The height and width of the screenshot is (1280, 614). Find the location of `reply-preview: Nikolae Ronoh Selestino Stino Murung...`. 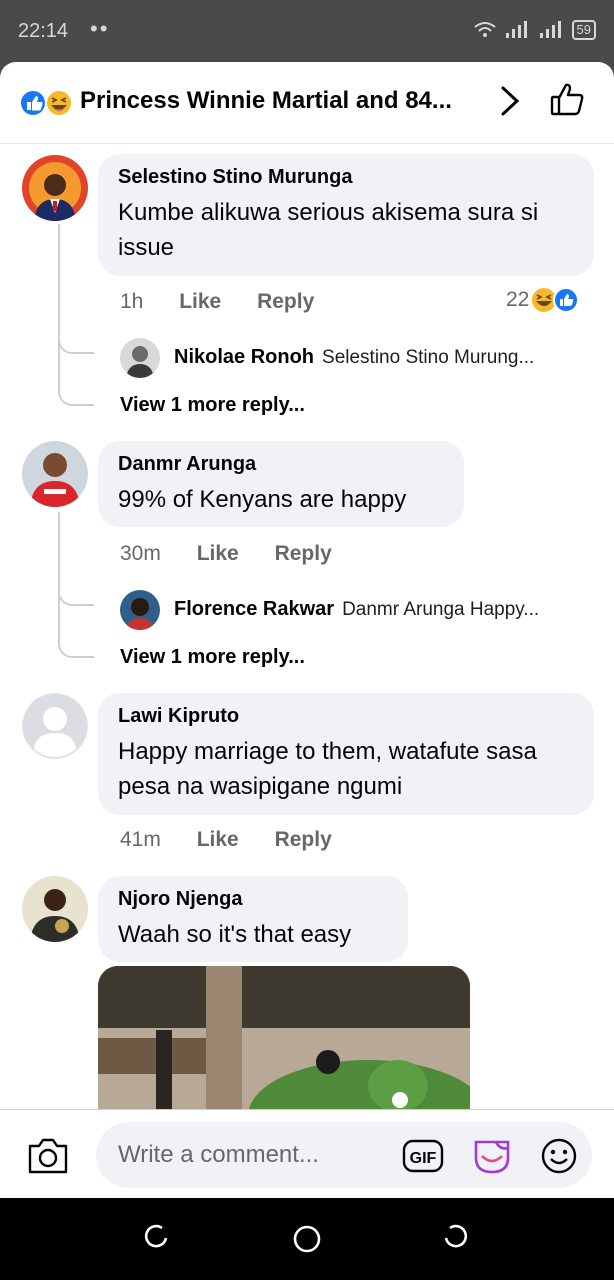

reply-preview: Nikolae Ronoh Selestino Stino Murung... is located at coordinates (354, 357).